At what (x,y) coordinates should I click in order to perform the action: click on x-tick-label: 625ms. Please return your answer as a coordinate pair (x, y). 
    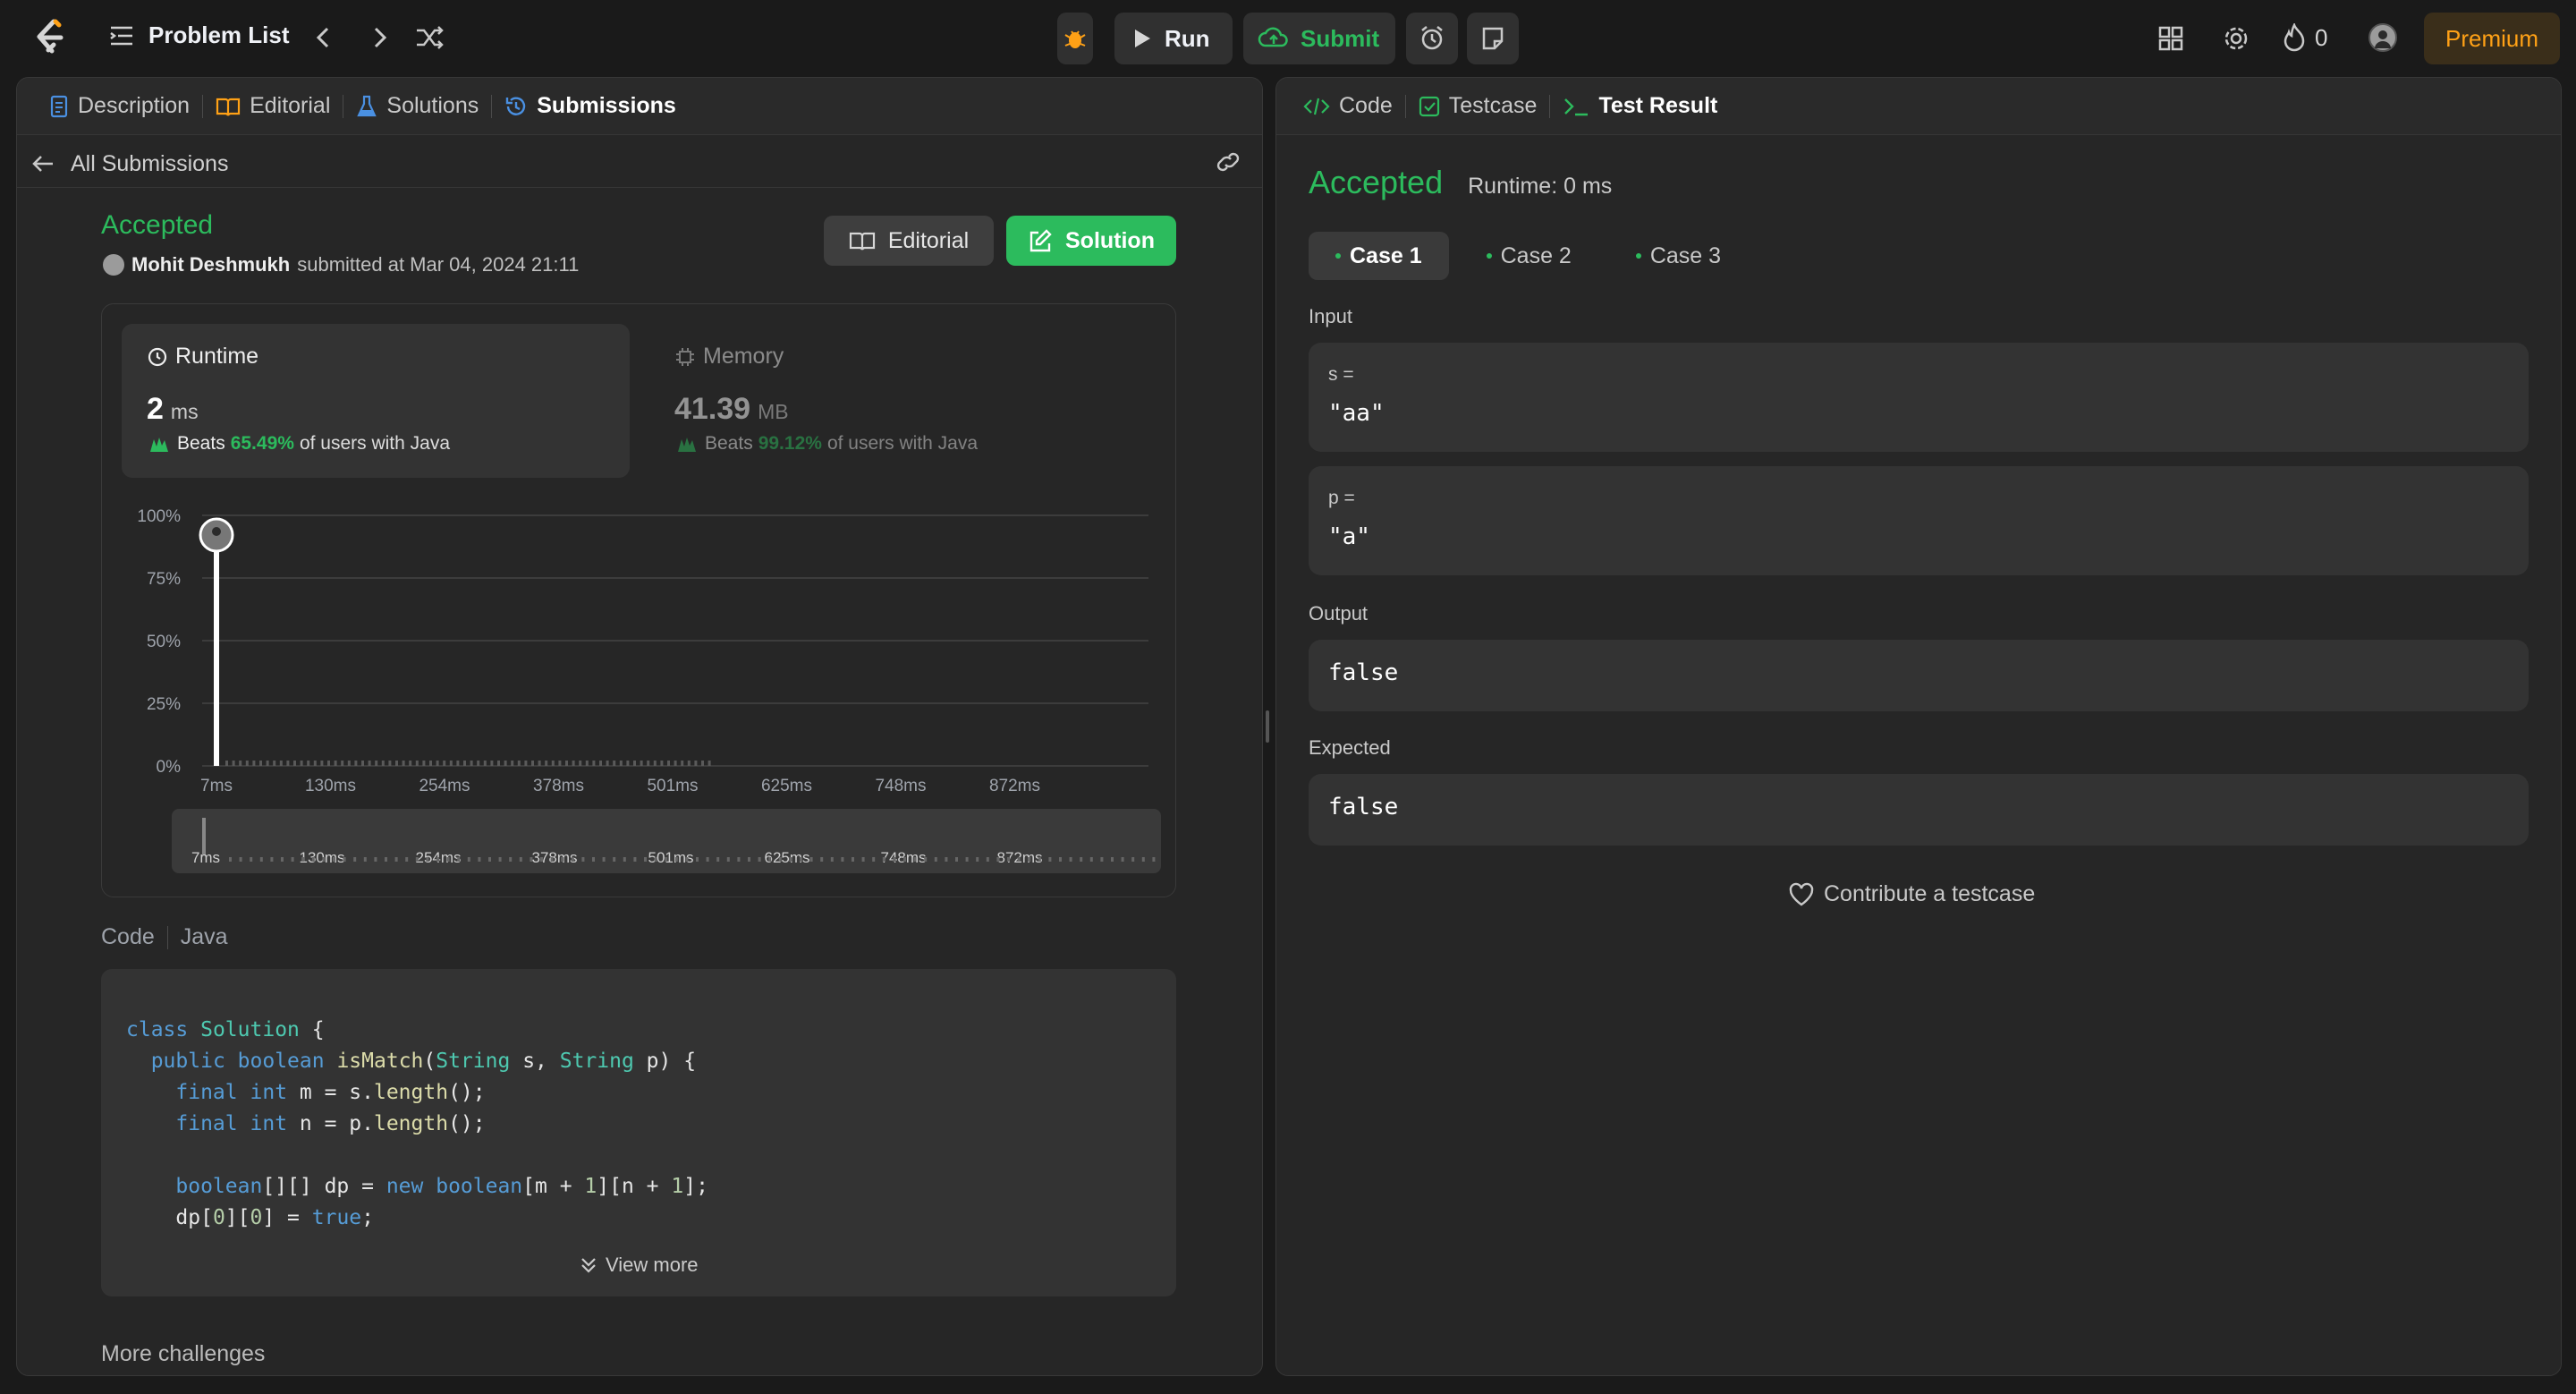
    Looking at the image, I should click on (786, 786).